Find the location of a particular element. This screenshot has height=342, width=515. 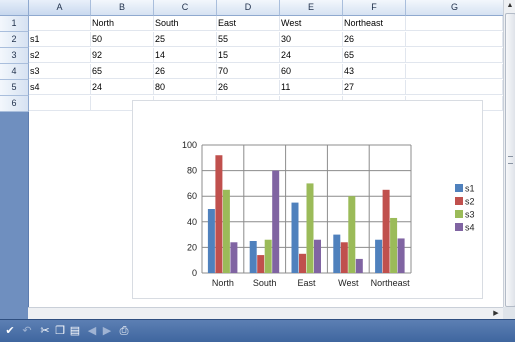

cut-icon: ✂ is located at coordinates (45, 331).